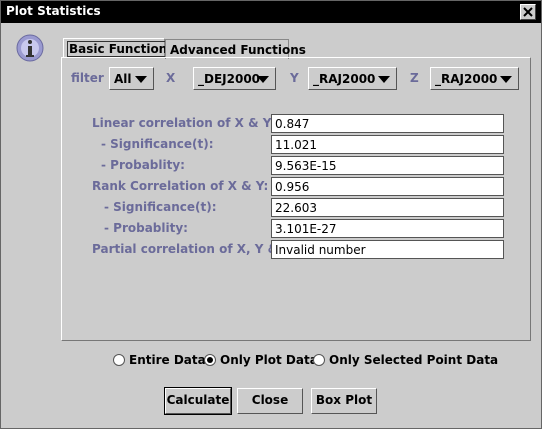 The width and height of the screenshot is (542, 429). What do you see at coordinates (171, 78) in the screenshot?
I see `x-axis-label: X` at bounding box center [171, 78].